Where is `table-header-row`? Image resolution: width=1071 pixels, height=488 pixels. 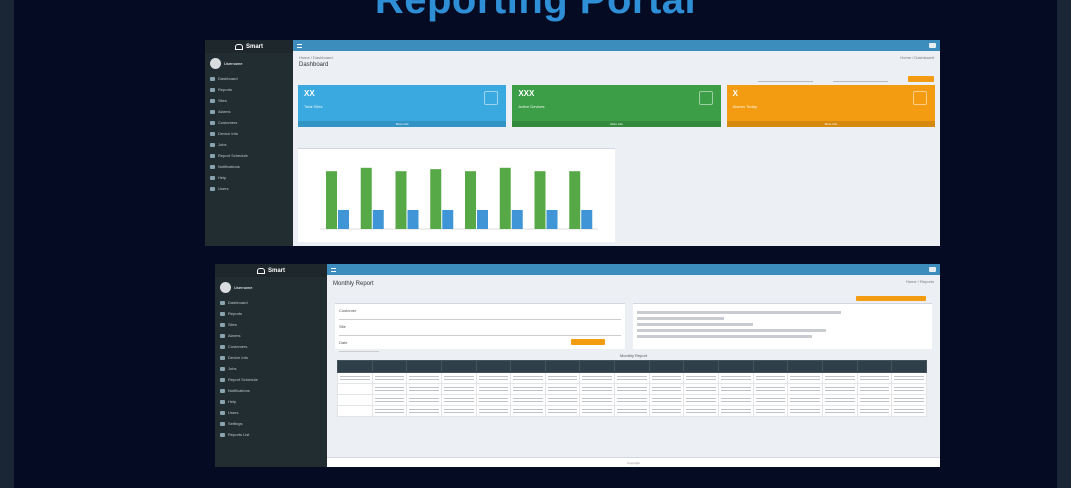
table-header-row is located at coordinates (632, 366).